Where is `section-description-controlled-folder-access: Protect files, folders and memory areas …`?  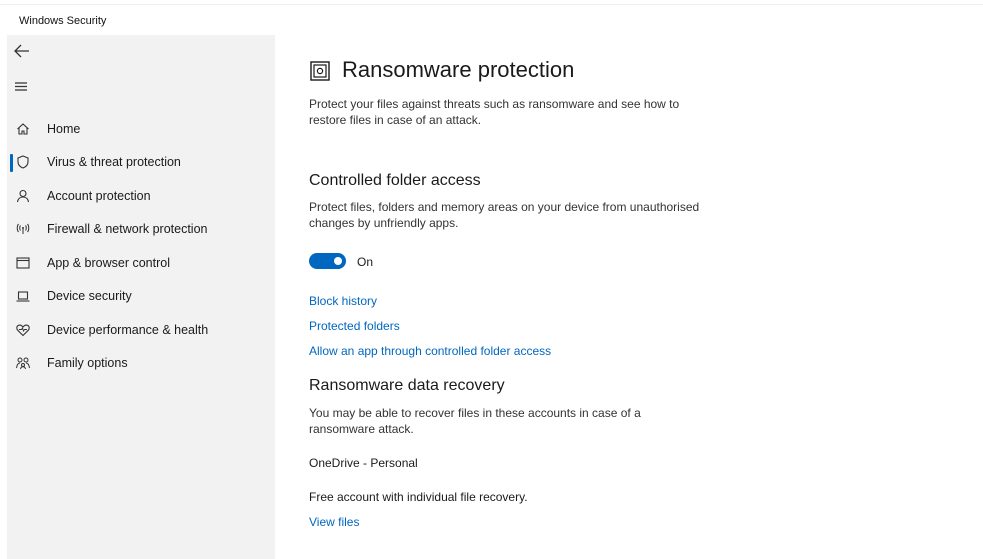
section-description-controlled-folder-access: Protect files, folders and memory areas … is located at coordinates (504, 215).